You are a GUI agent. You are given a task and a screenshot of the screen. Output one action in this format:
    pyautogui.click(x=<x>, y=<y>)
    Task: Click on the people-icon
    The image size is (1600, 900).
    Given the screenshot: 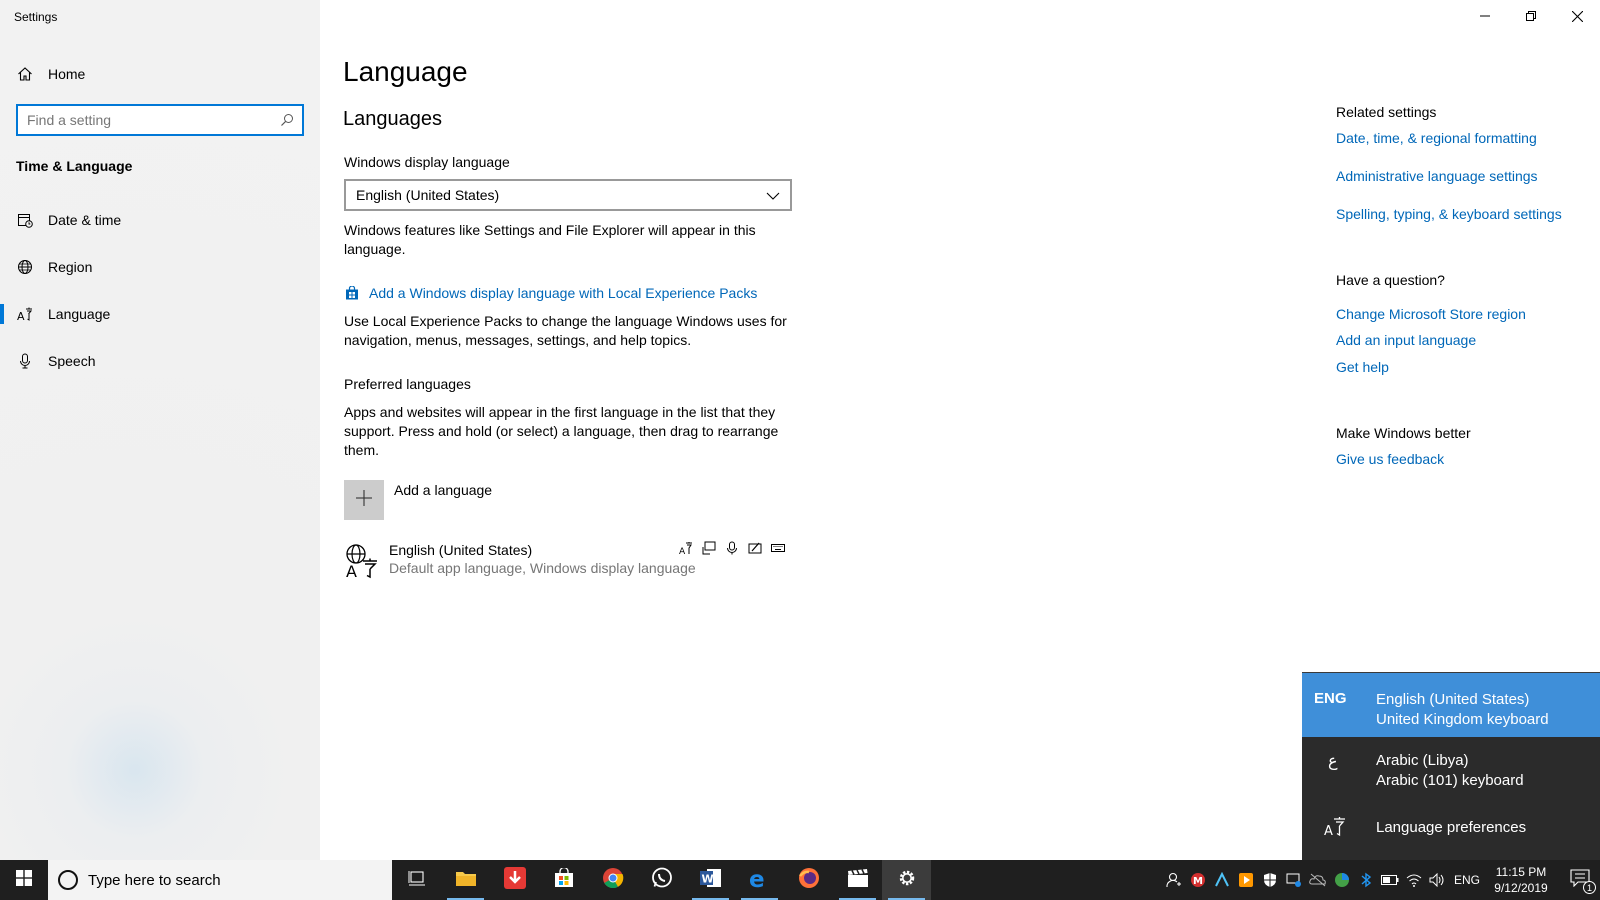 What is the action you would take?
    pyautogui.click(x=1174, y=880)
    